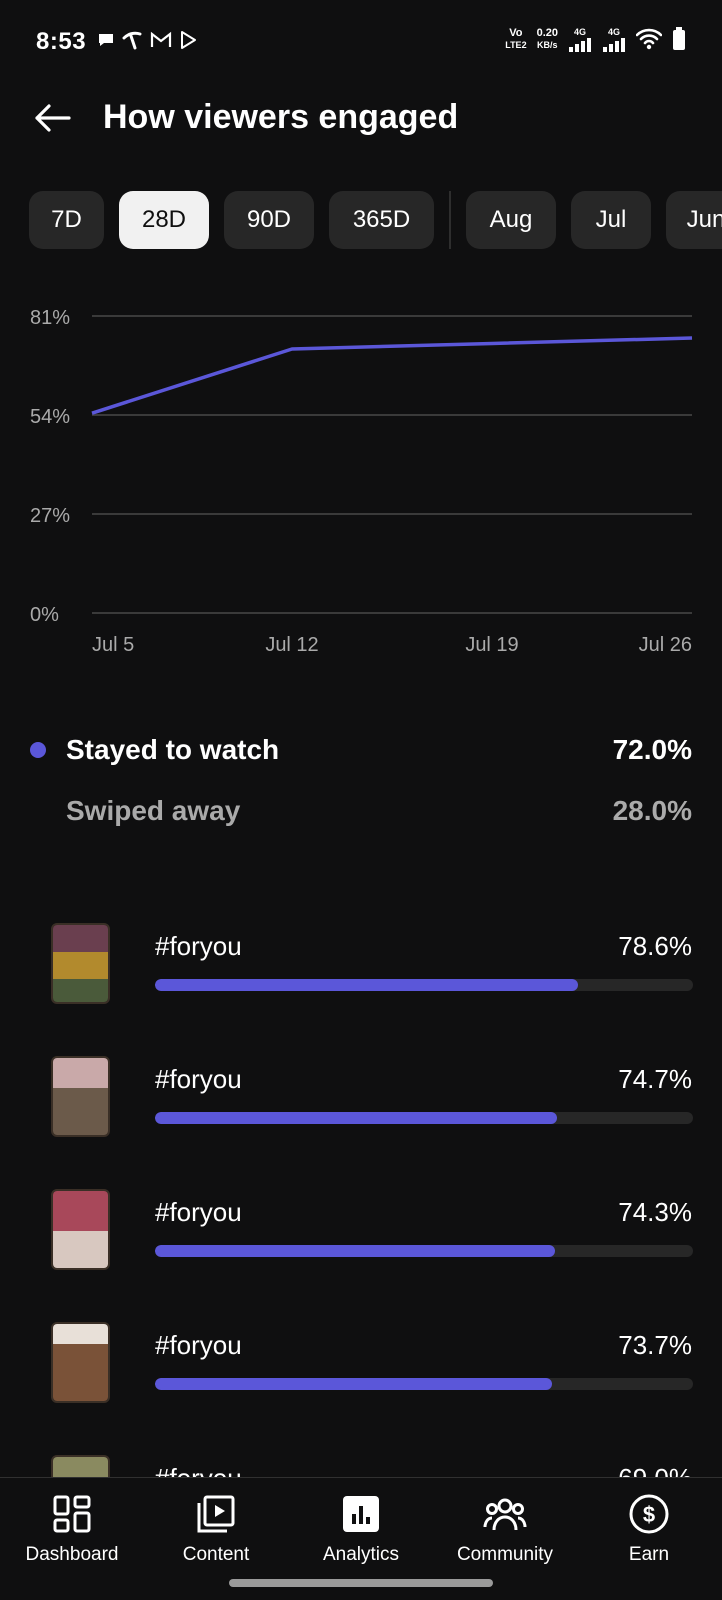 Image resolution: width=722 pixels, height=1600 pixels. Describe the element at coordinates (153, 810) in the screenshot. I see `summary-label: Swiped away` at that location.